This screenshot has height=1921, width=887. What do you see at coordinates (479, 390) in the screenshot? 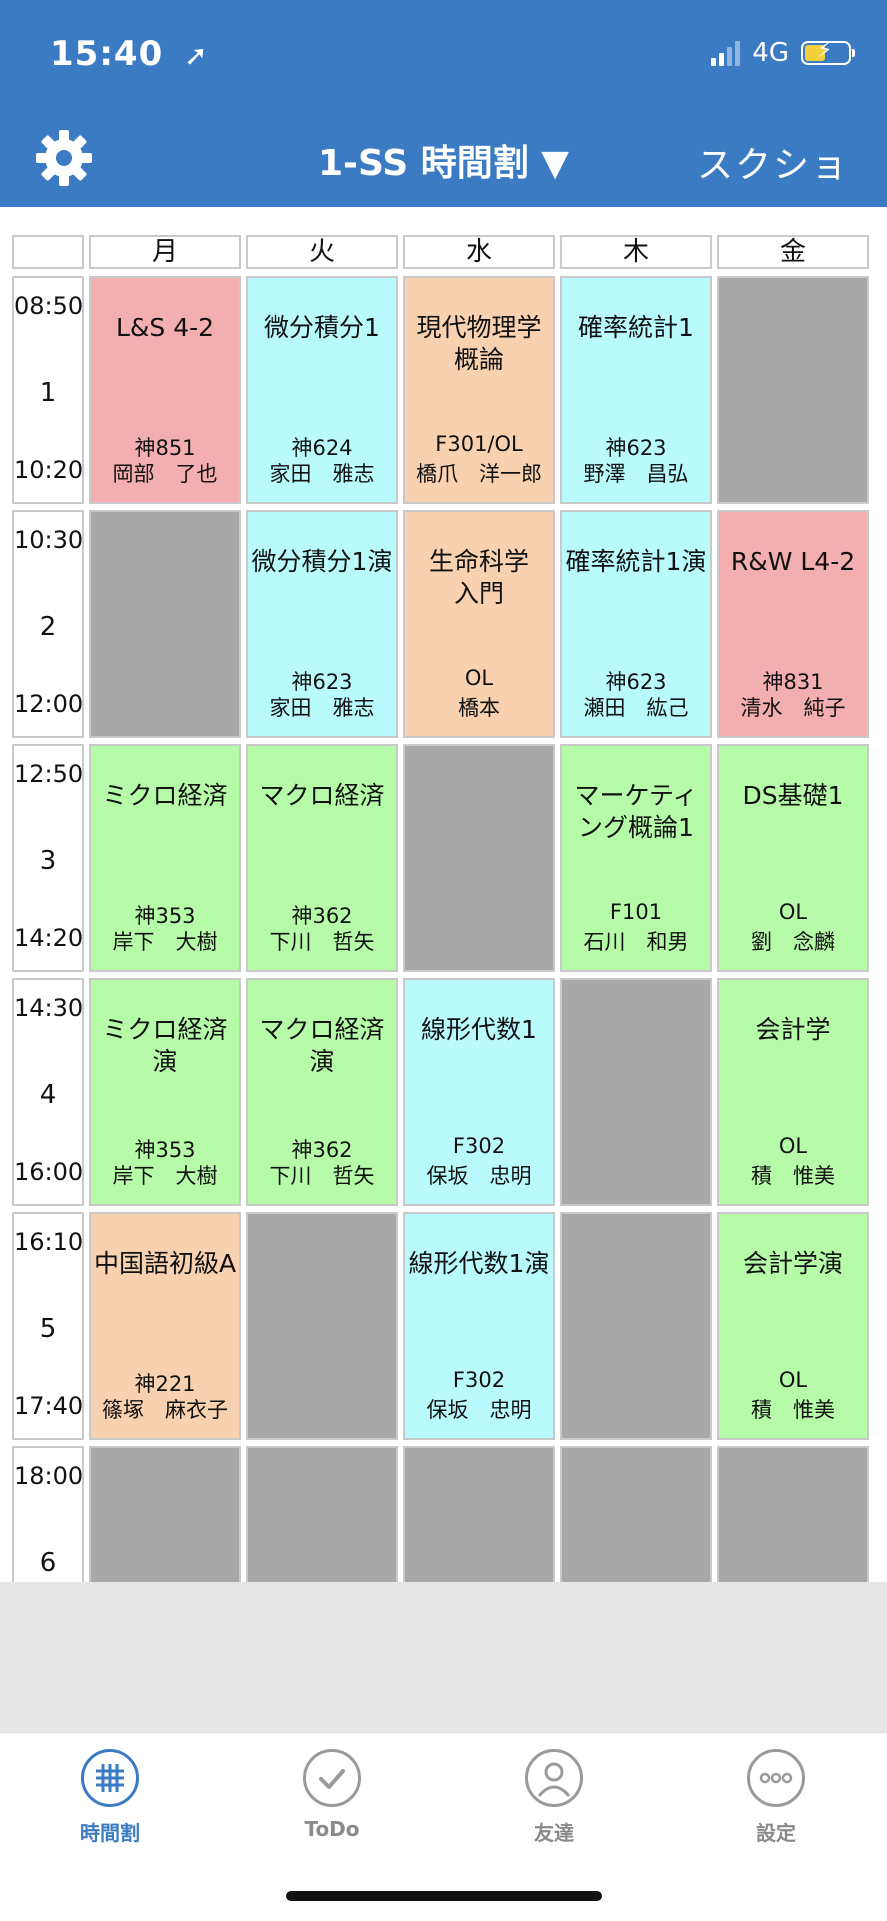
I see `course-cell: 現代物理学 概論 F301/OL 橋爪 洋一郎` at bounding box center [479, 390].